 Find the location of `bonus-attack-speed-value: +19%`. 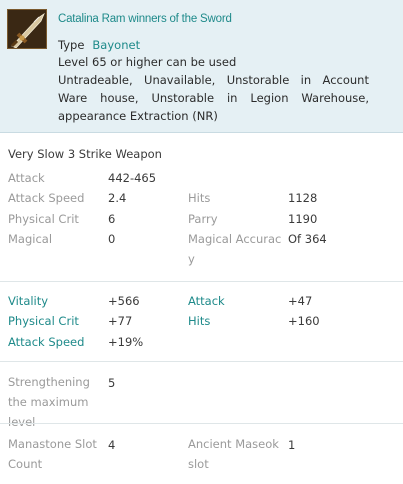

bonus-attack-speed-value: +19% is located at coordinates (126, 342).